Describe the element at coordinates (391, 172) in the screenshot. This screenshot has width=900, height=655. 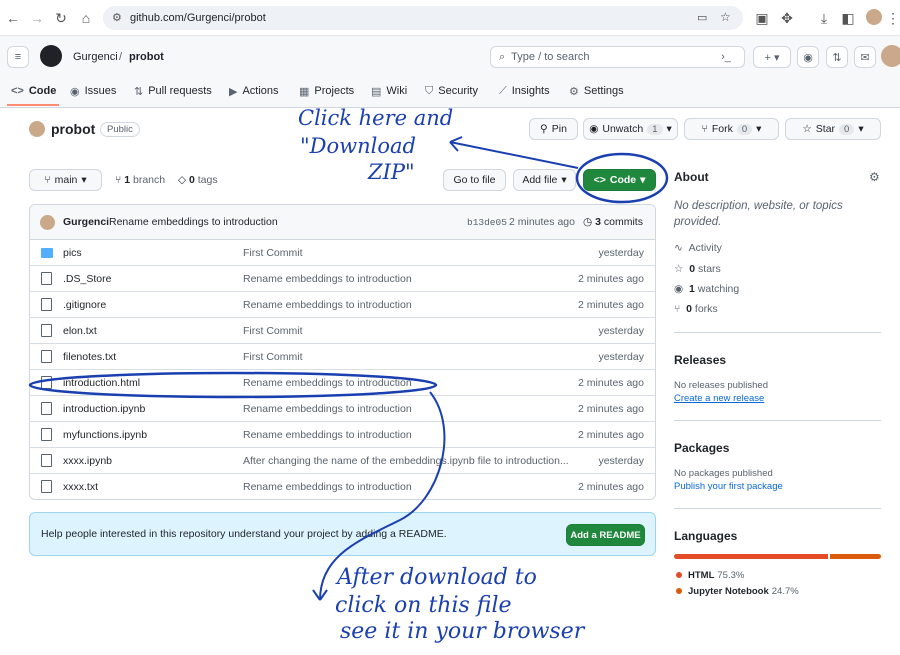
I see `annotation-top-line3: ZIP"` at that location.